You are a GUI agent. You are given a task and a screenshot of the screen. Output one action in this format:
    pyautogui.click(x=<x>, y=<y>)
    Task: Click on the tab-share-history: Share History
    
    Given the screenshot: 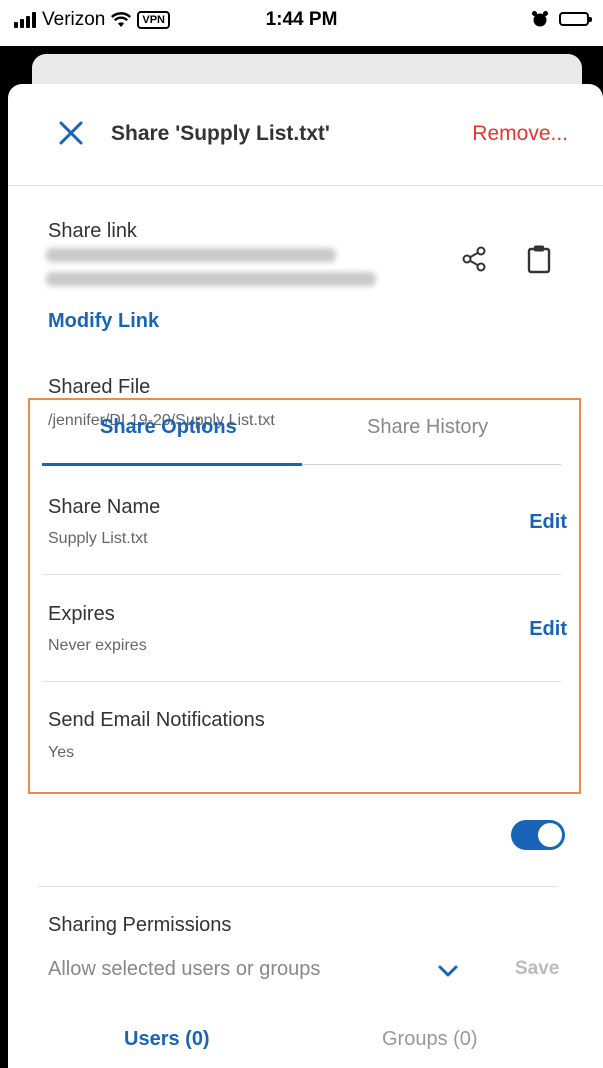 What is the action you would take?
    pyautogui.click(x=427, y=427)
    